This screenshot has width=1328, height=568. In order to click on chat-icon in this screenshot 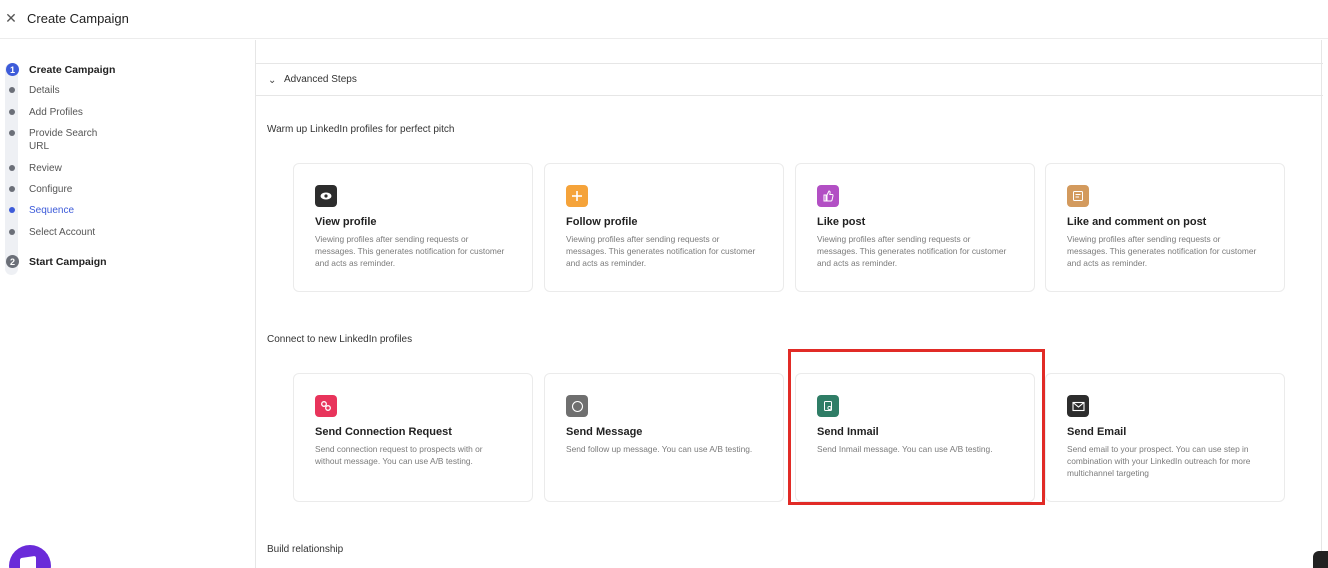, I will do `click(577, 406)`.